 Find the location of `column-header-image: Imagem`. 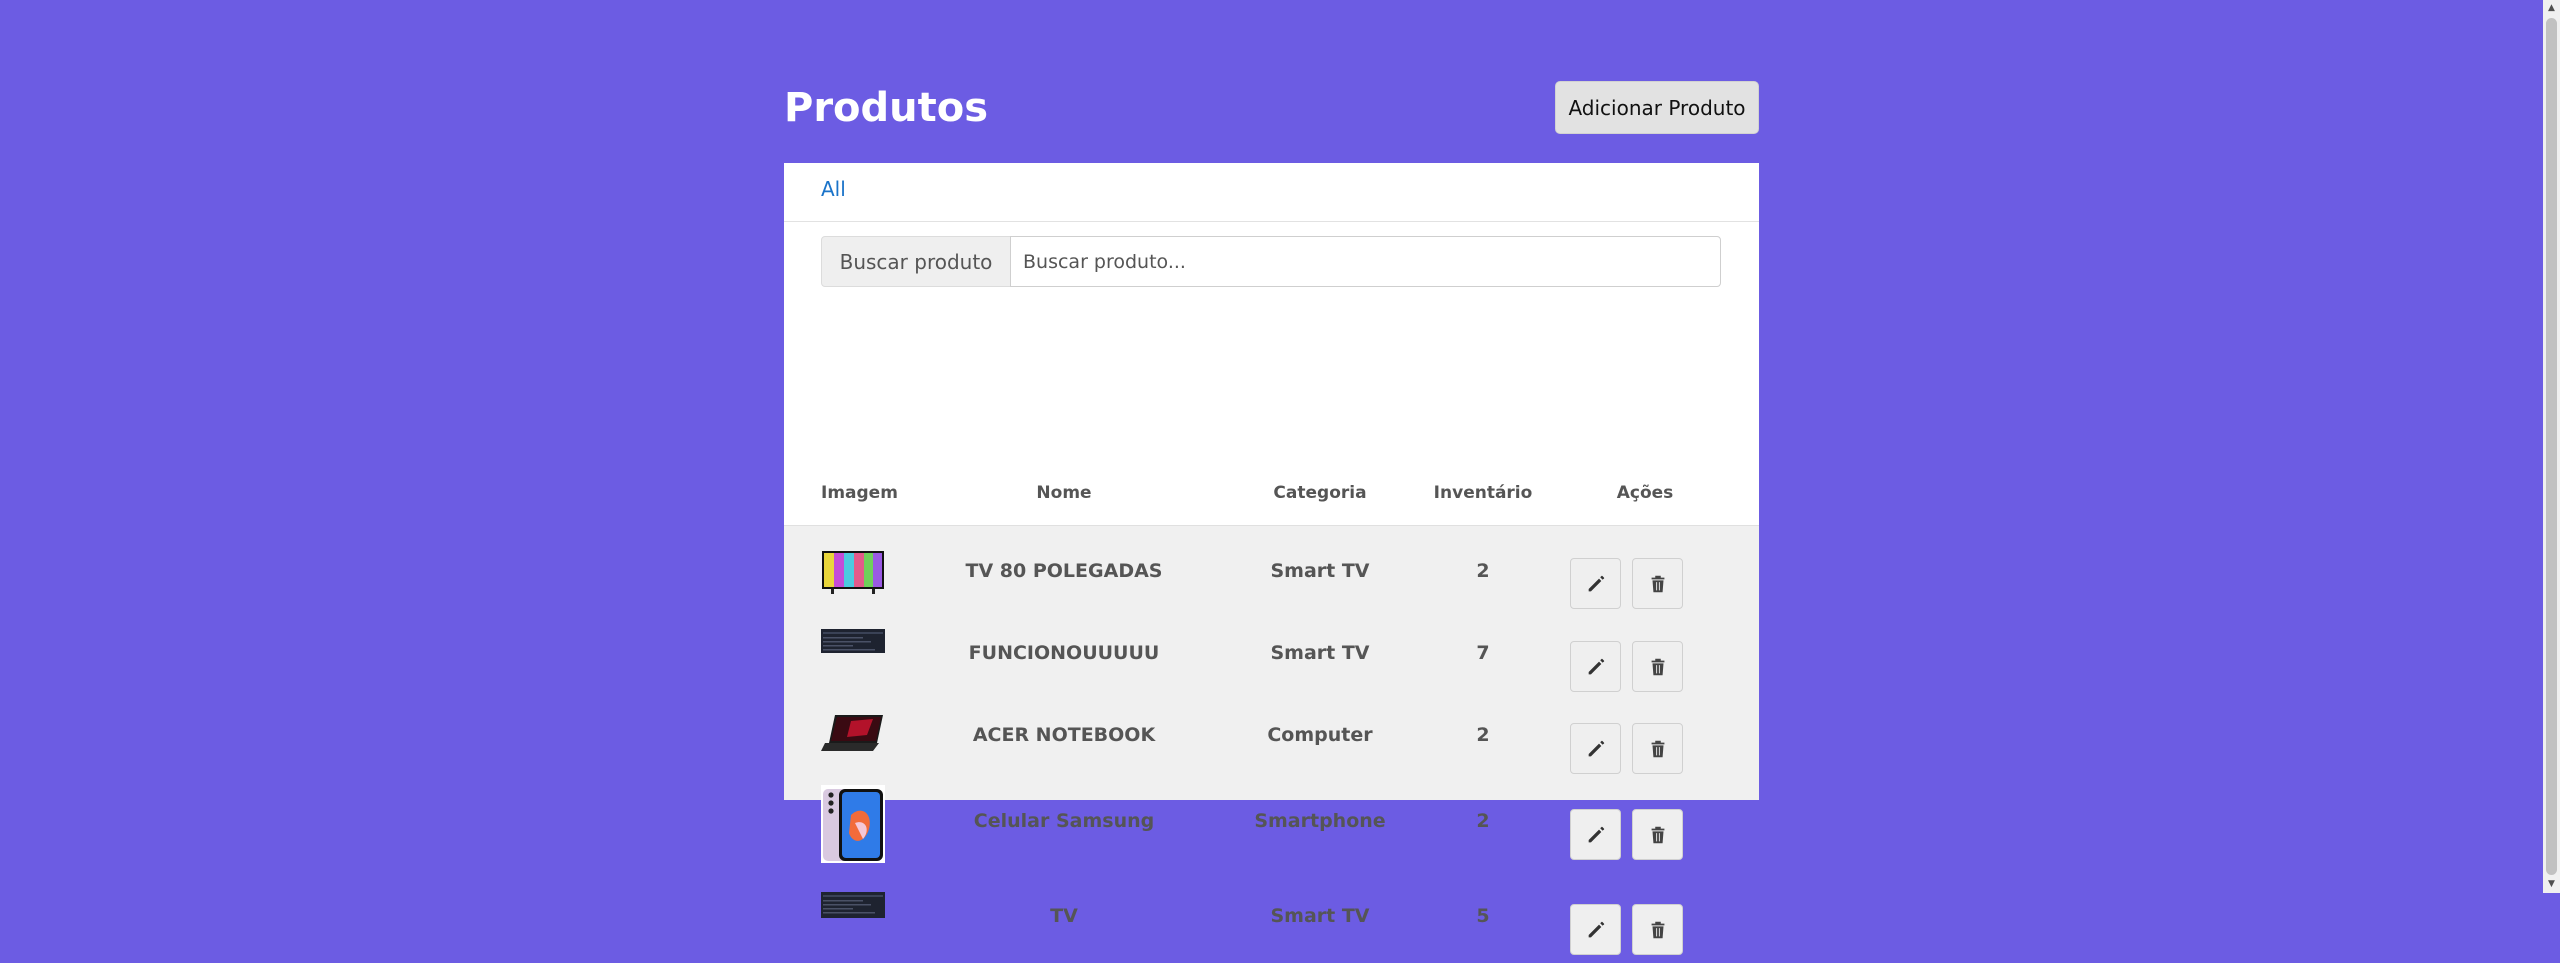

column-header-image: Imagem is located at coordinates (859, 493).